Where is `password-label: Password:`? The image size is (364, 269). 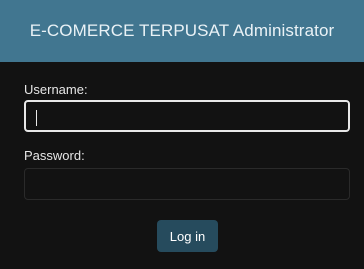 password-label: Password: is located at coordinates (54, 155).